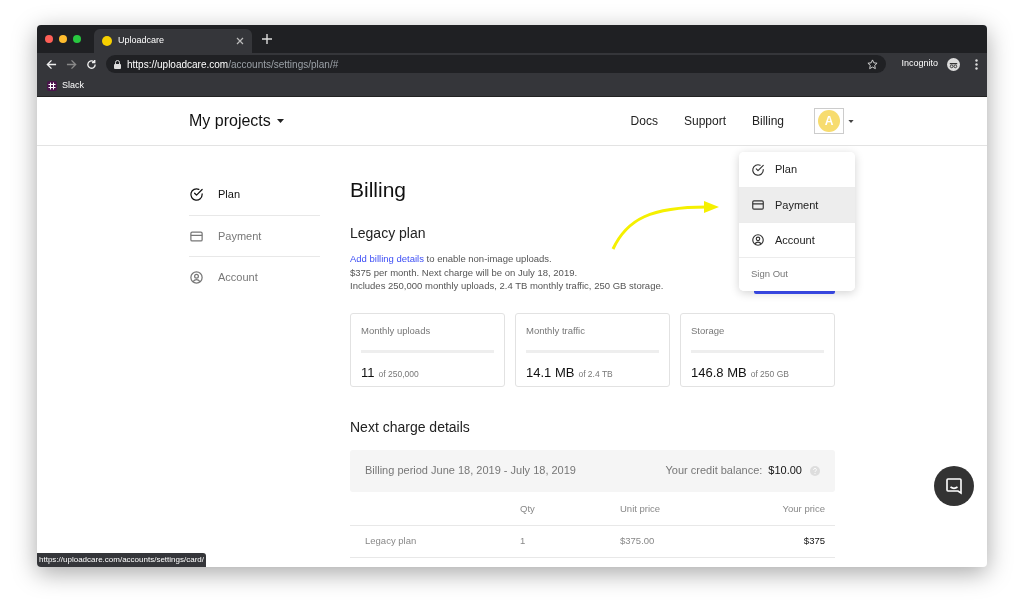 This screenshot has width=1024, height=616. What do you see at coordinates (570, 541) in the screenshot?
I see `table-cell: 1` at bounding box center [570, 541].